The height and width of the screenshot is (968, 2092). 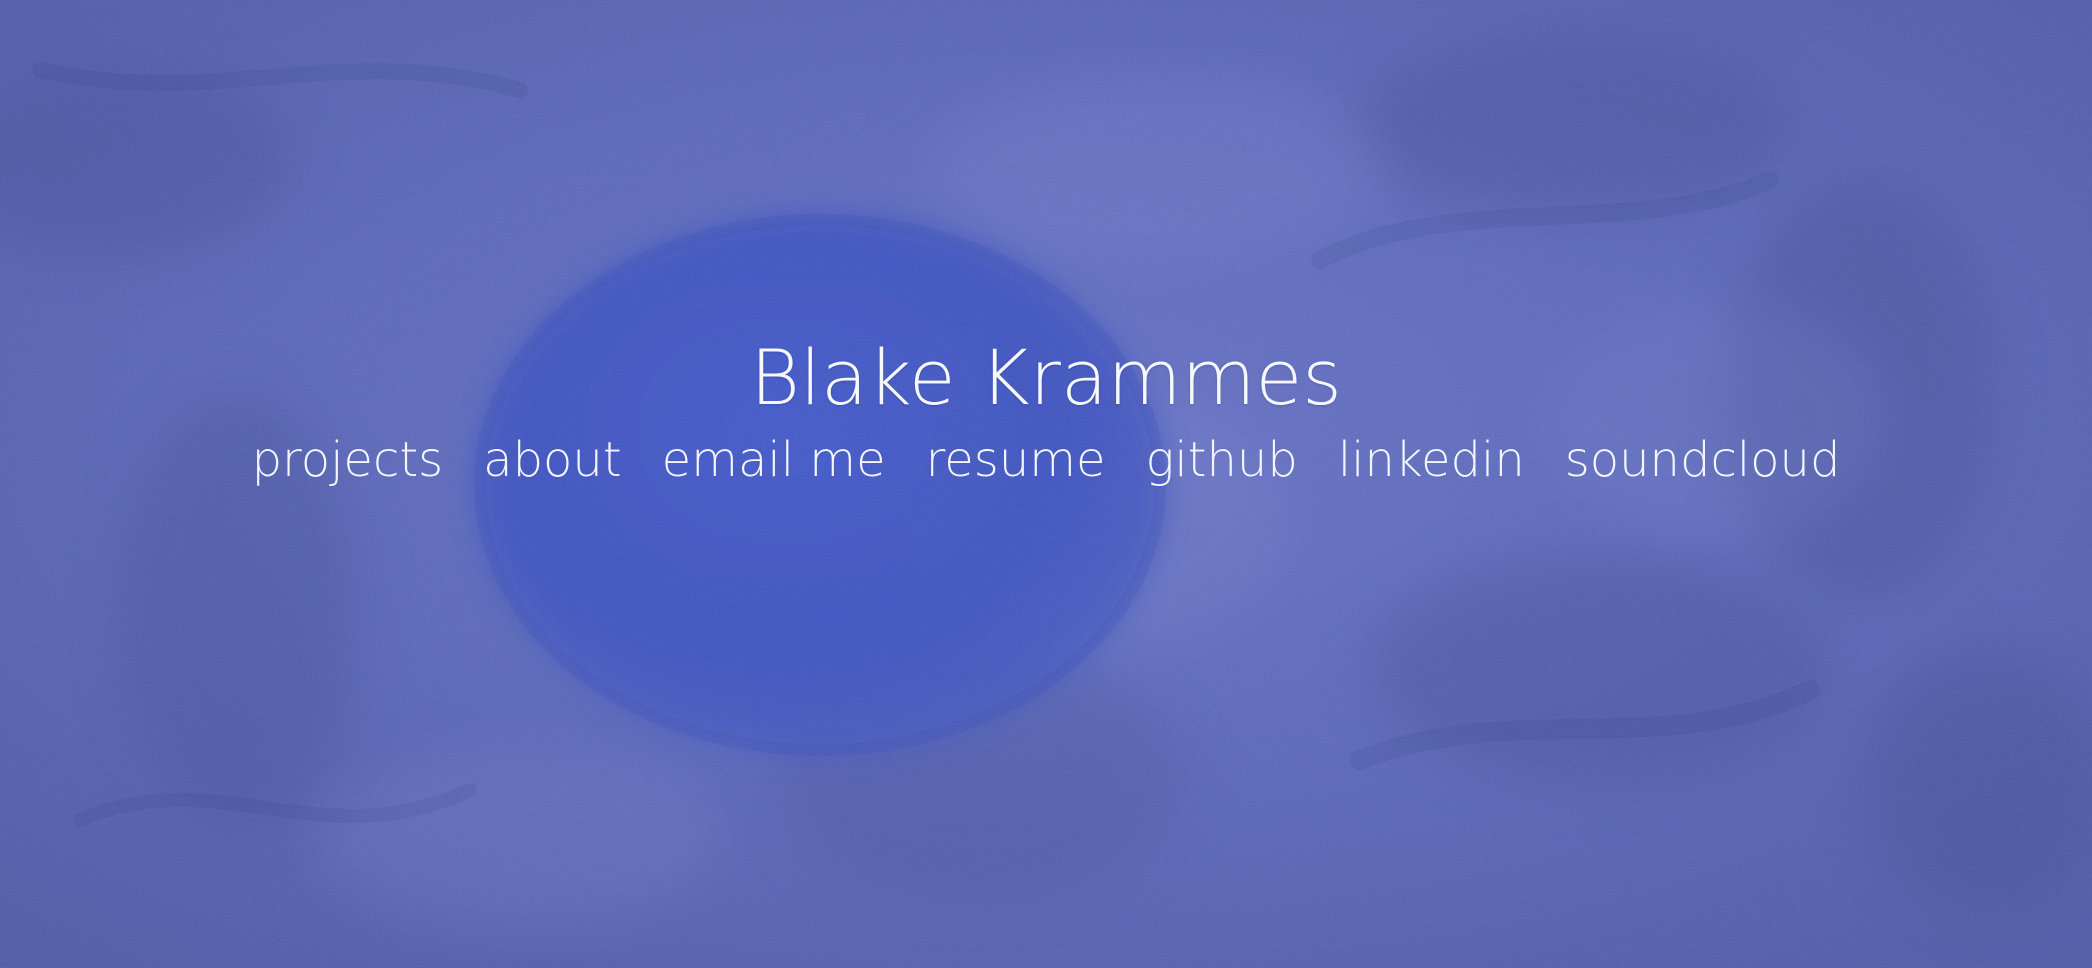 I want to click on nav-link-github: github, so click(x=1222, y=460).